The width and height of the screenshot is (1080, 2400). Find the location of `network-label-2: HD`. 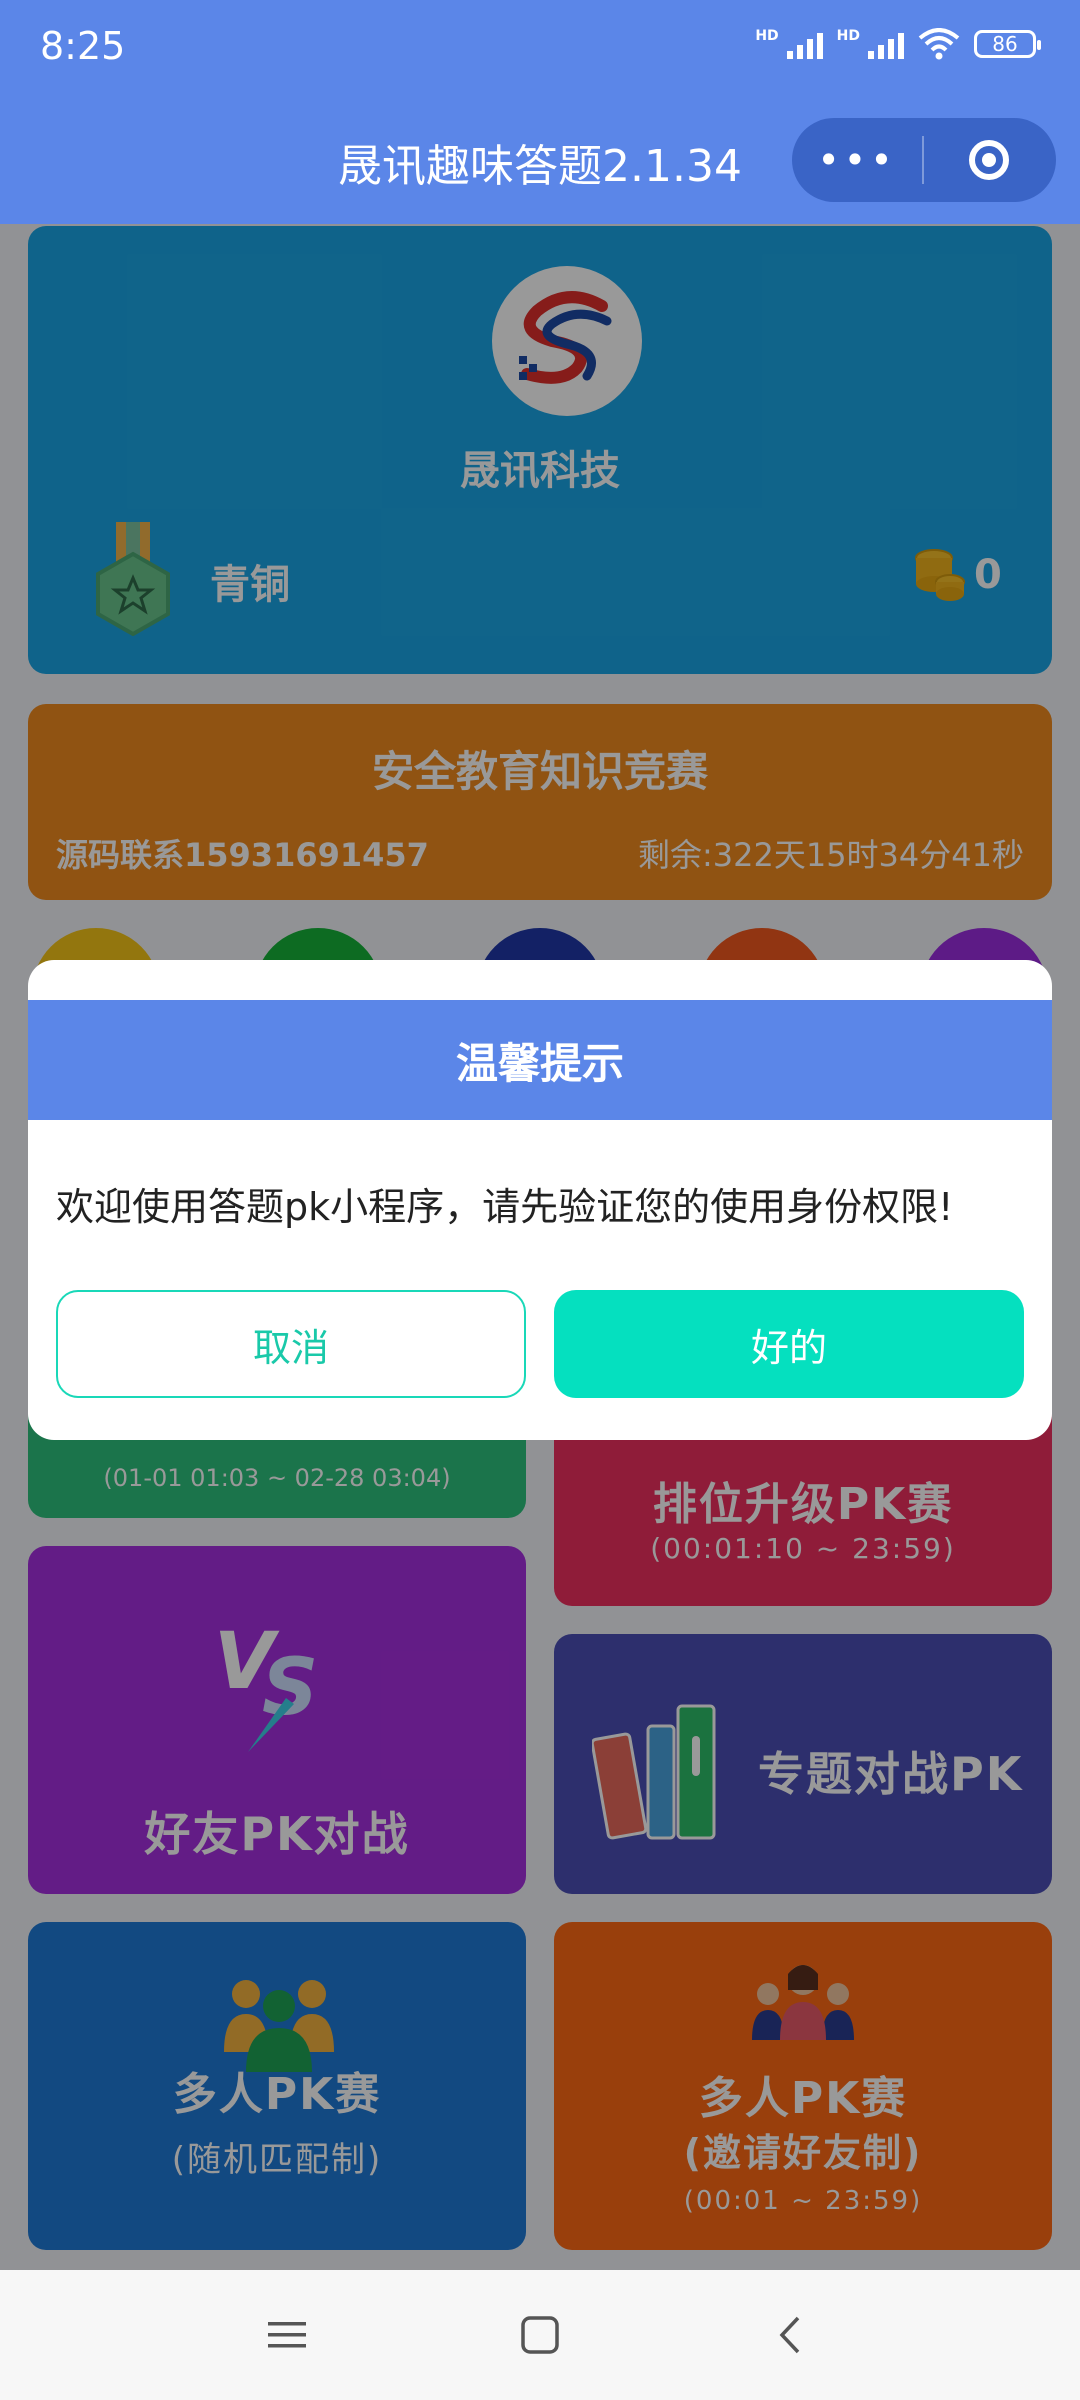

network-label-2: HD is located at coordinates (848, 36).